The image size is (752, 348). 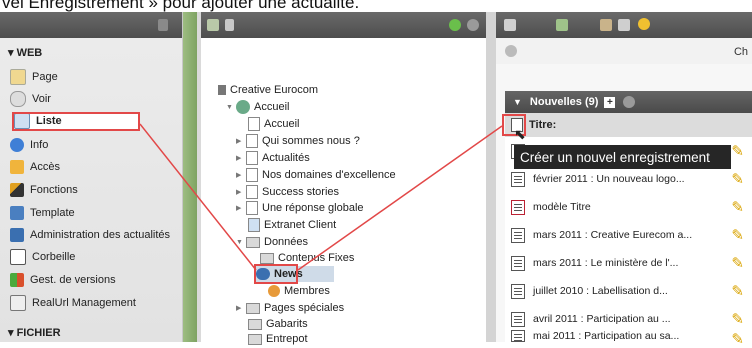 What do you see at coordinates (610, 102) in the screenshot?
I see `add-record-icon: +` at bounding box center [610, 102].